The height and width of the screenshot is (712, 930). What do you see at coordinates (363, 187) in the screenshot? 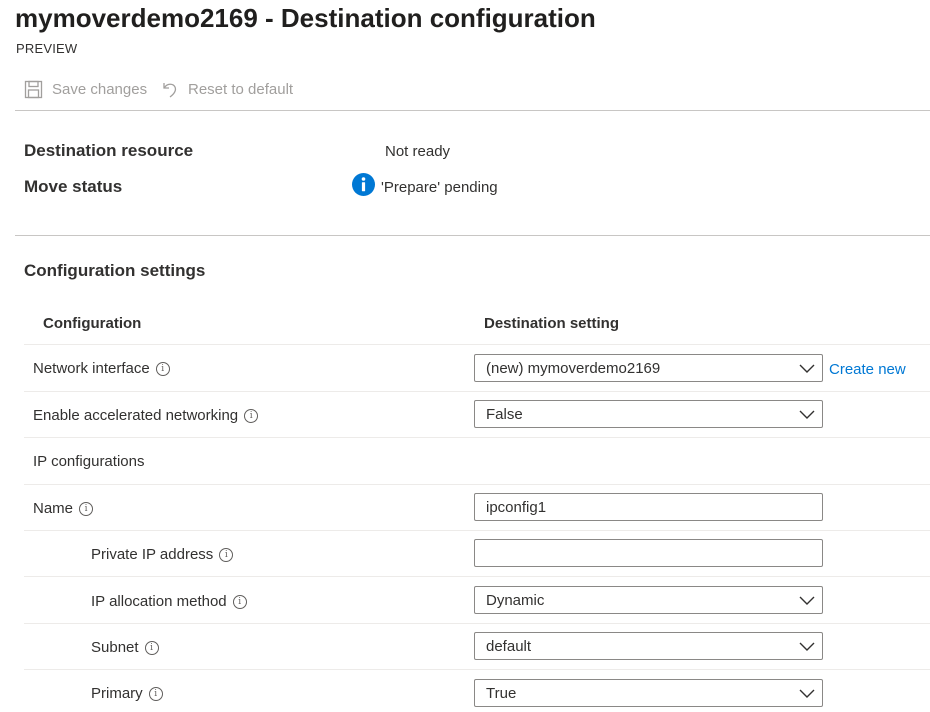
I see `info-filled-icon` at bounding box center [363, 187].